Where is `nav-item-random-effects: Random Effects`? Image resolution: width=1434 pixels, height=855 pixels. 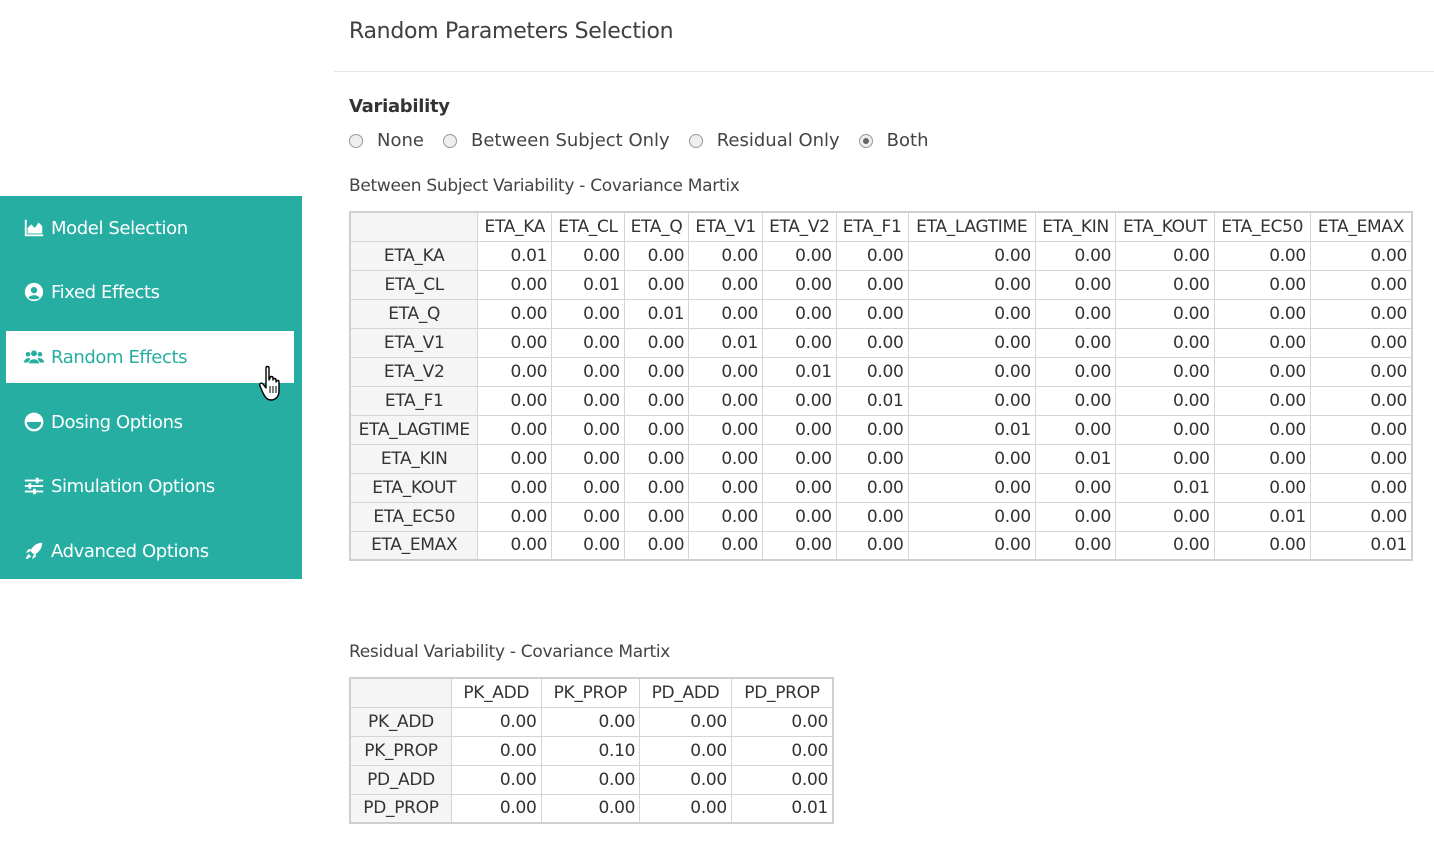 nav-item-random-effects: Random Effects is located at coordinates (150, 357).